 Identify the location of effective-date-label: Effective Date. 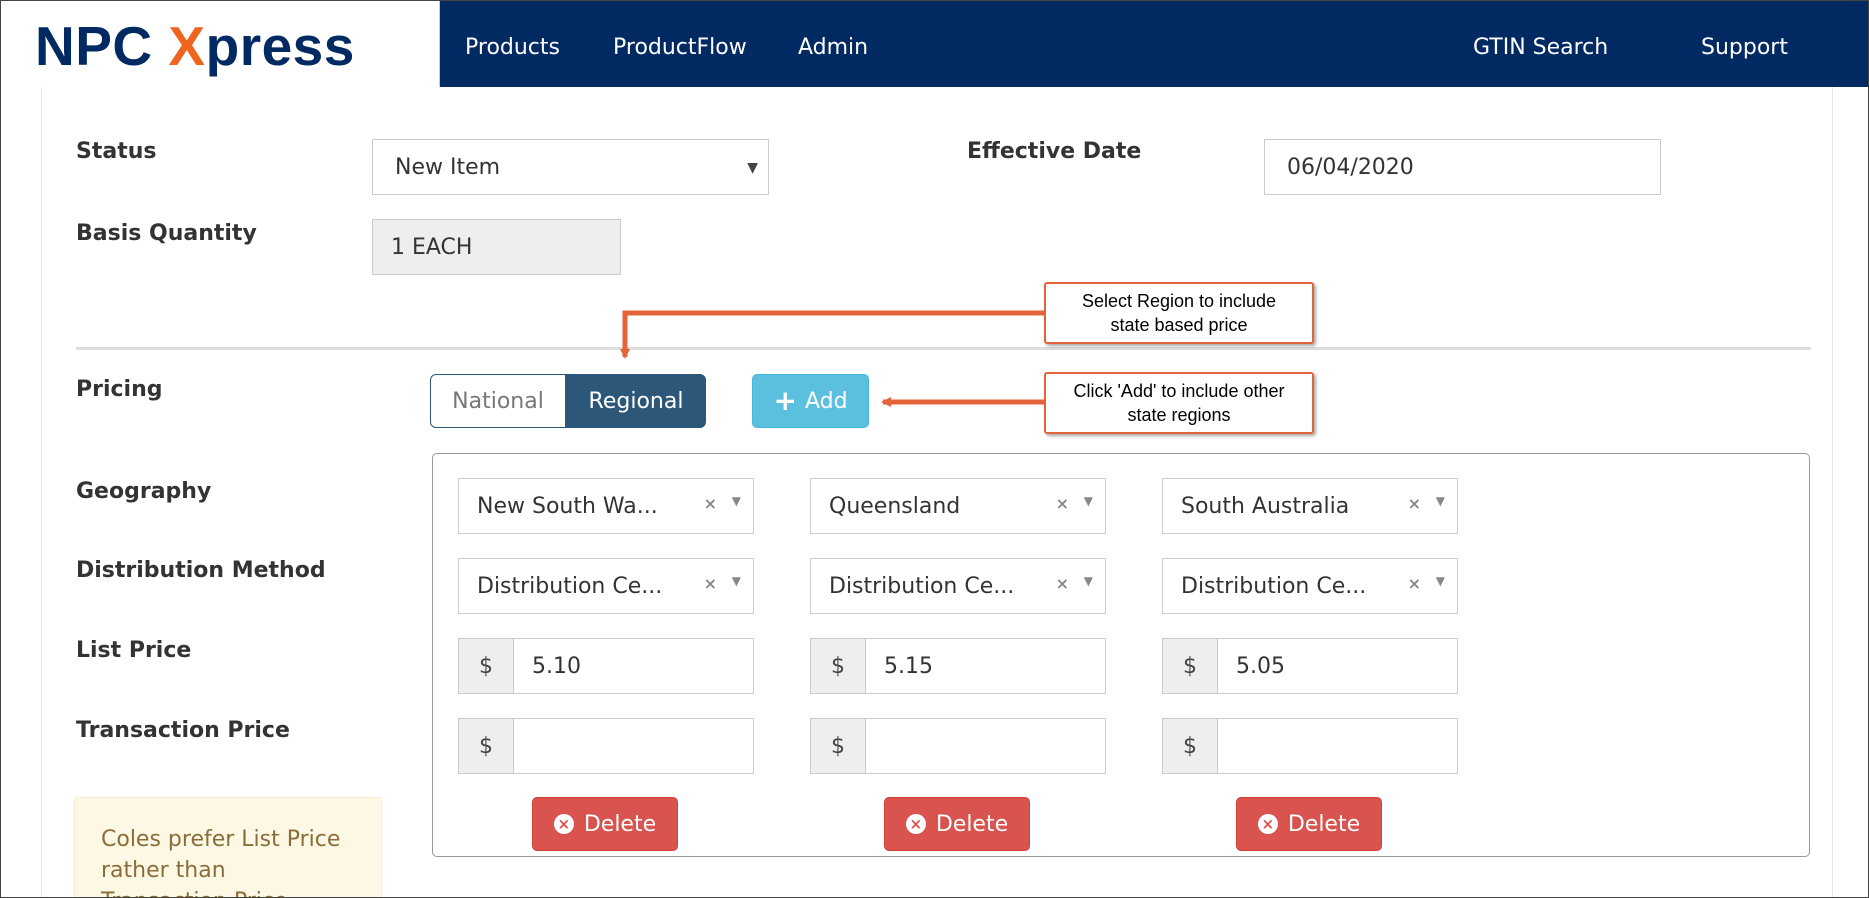
(1054, 151).